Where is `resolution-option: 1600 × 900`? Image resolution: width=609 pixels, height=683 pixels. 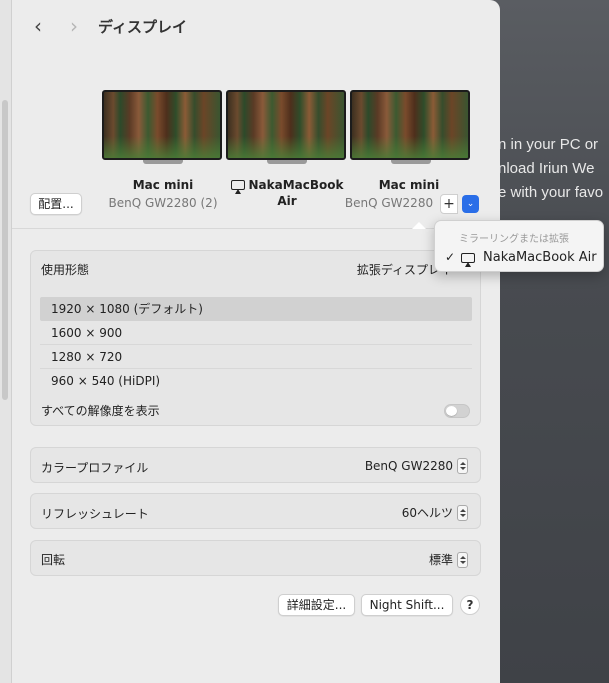
resolution-option: 1600 × 900 is located at coordinates (256, 333).